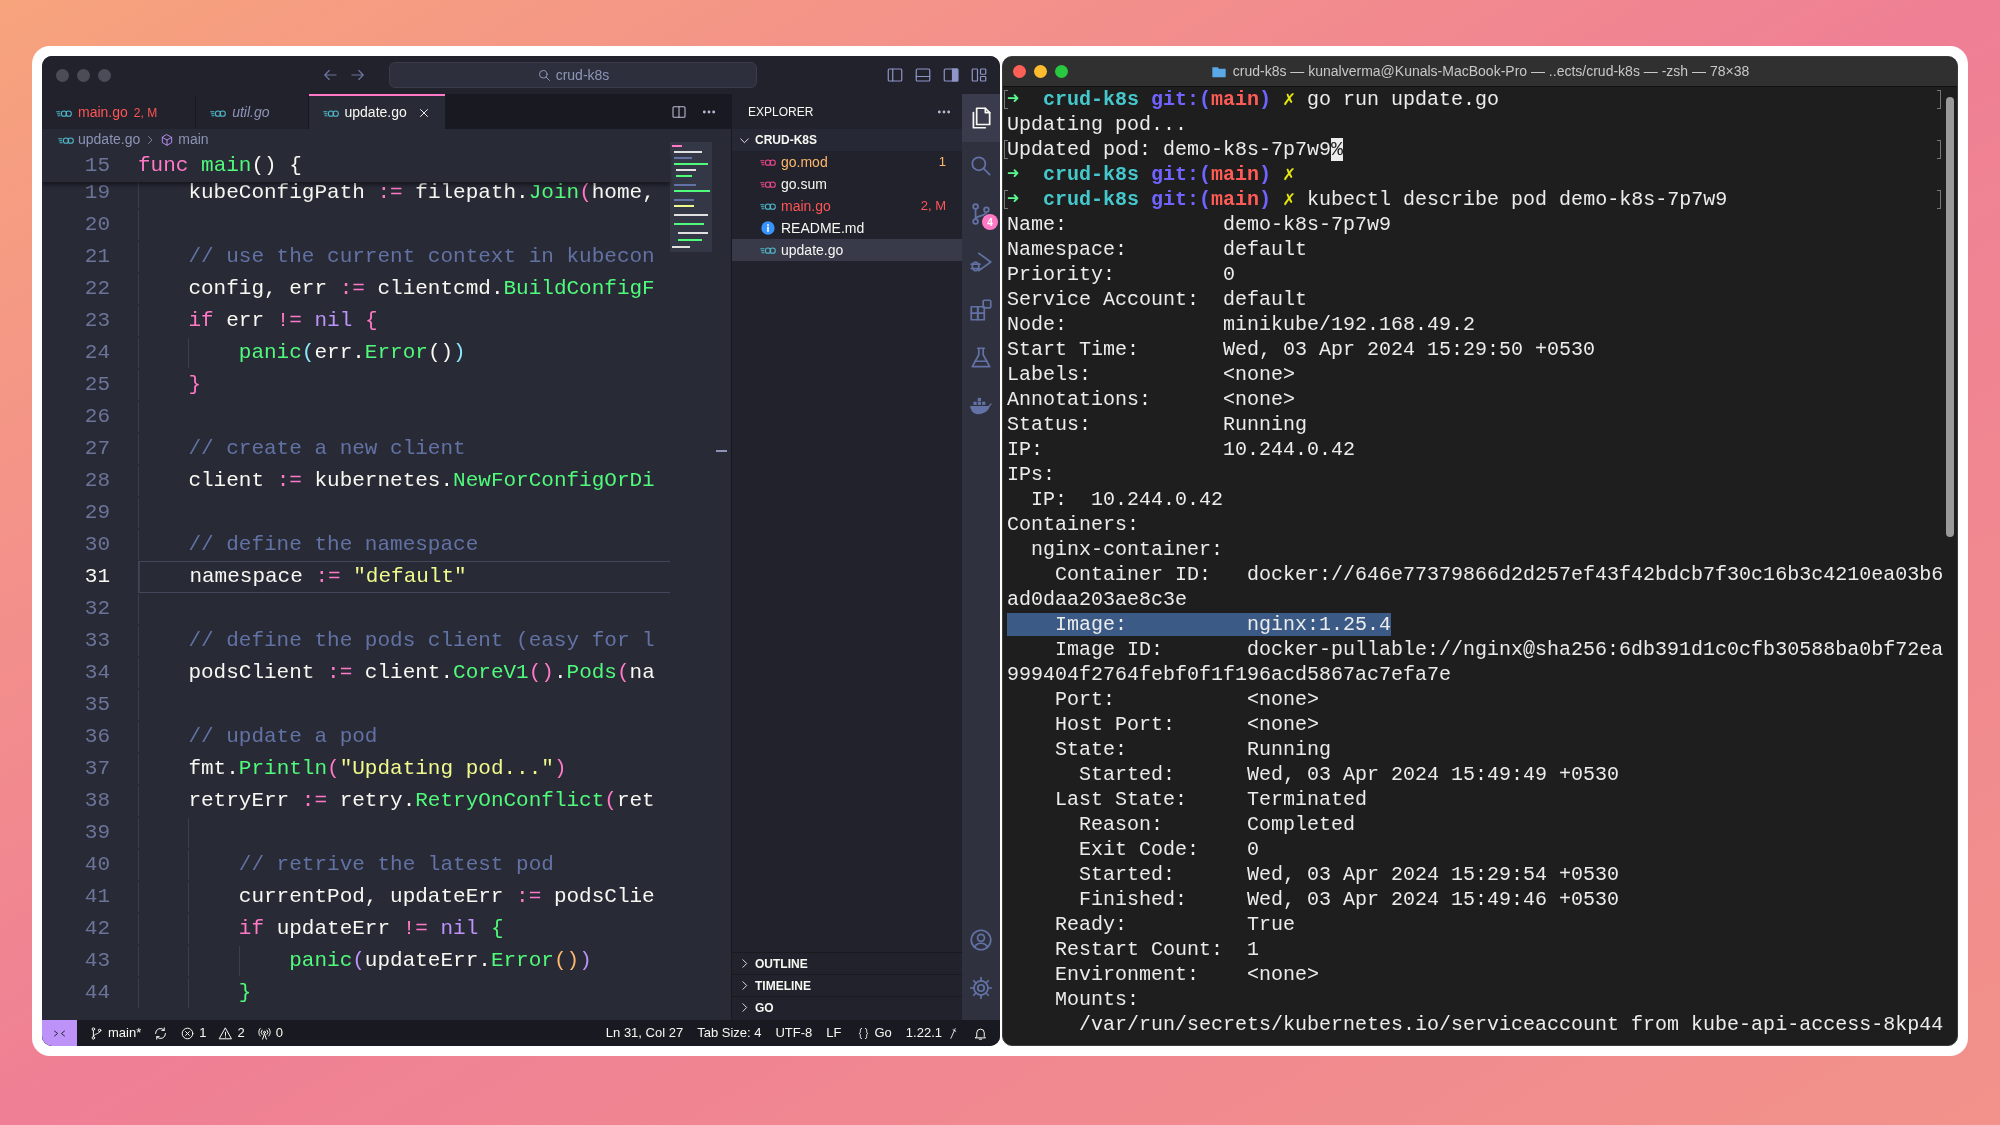 The height and width of the screenshot is (1125, 2000). I want to click on line-number: 22, so click(96, 289).